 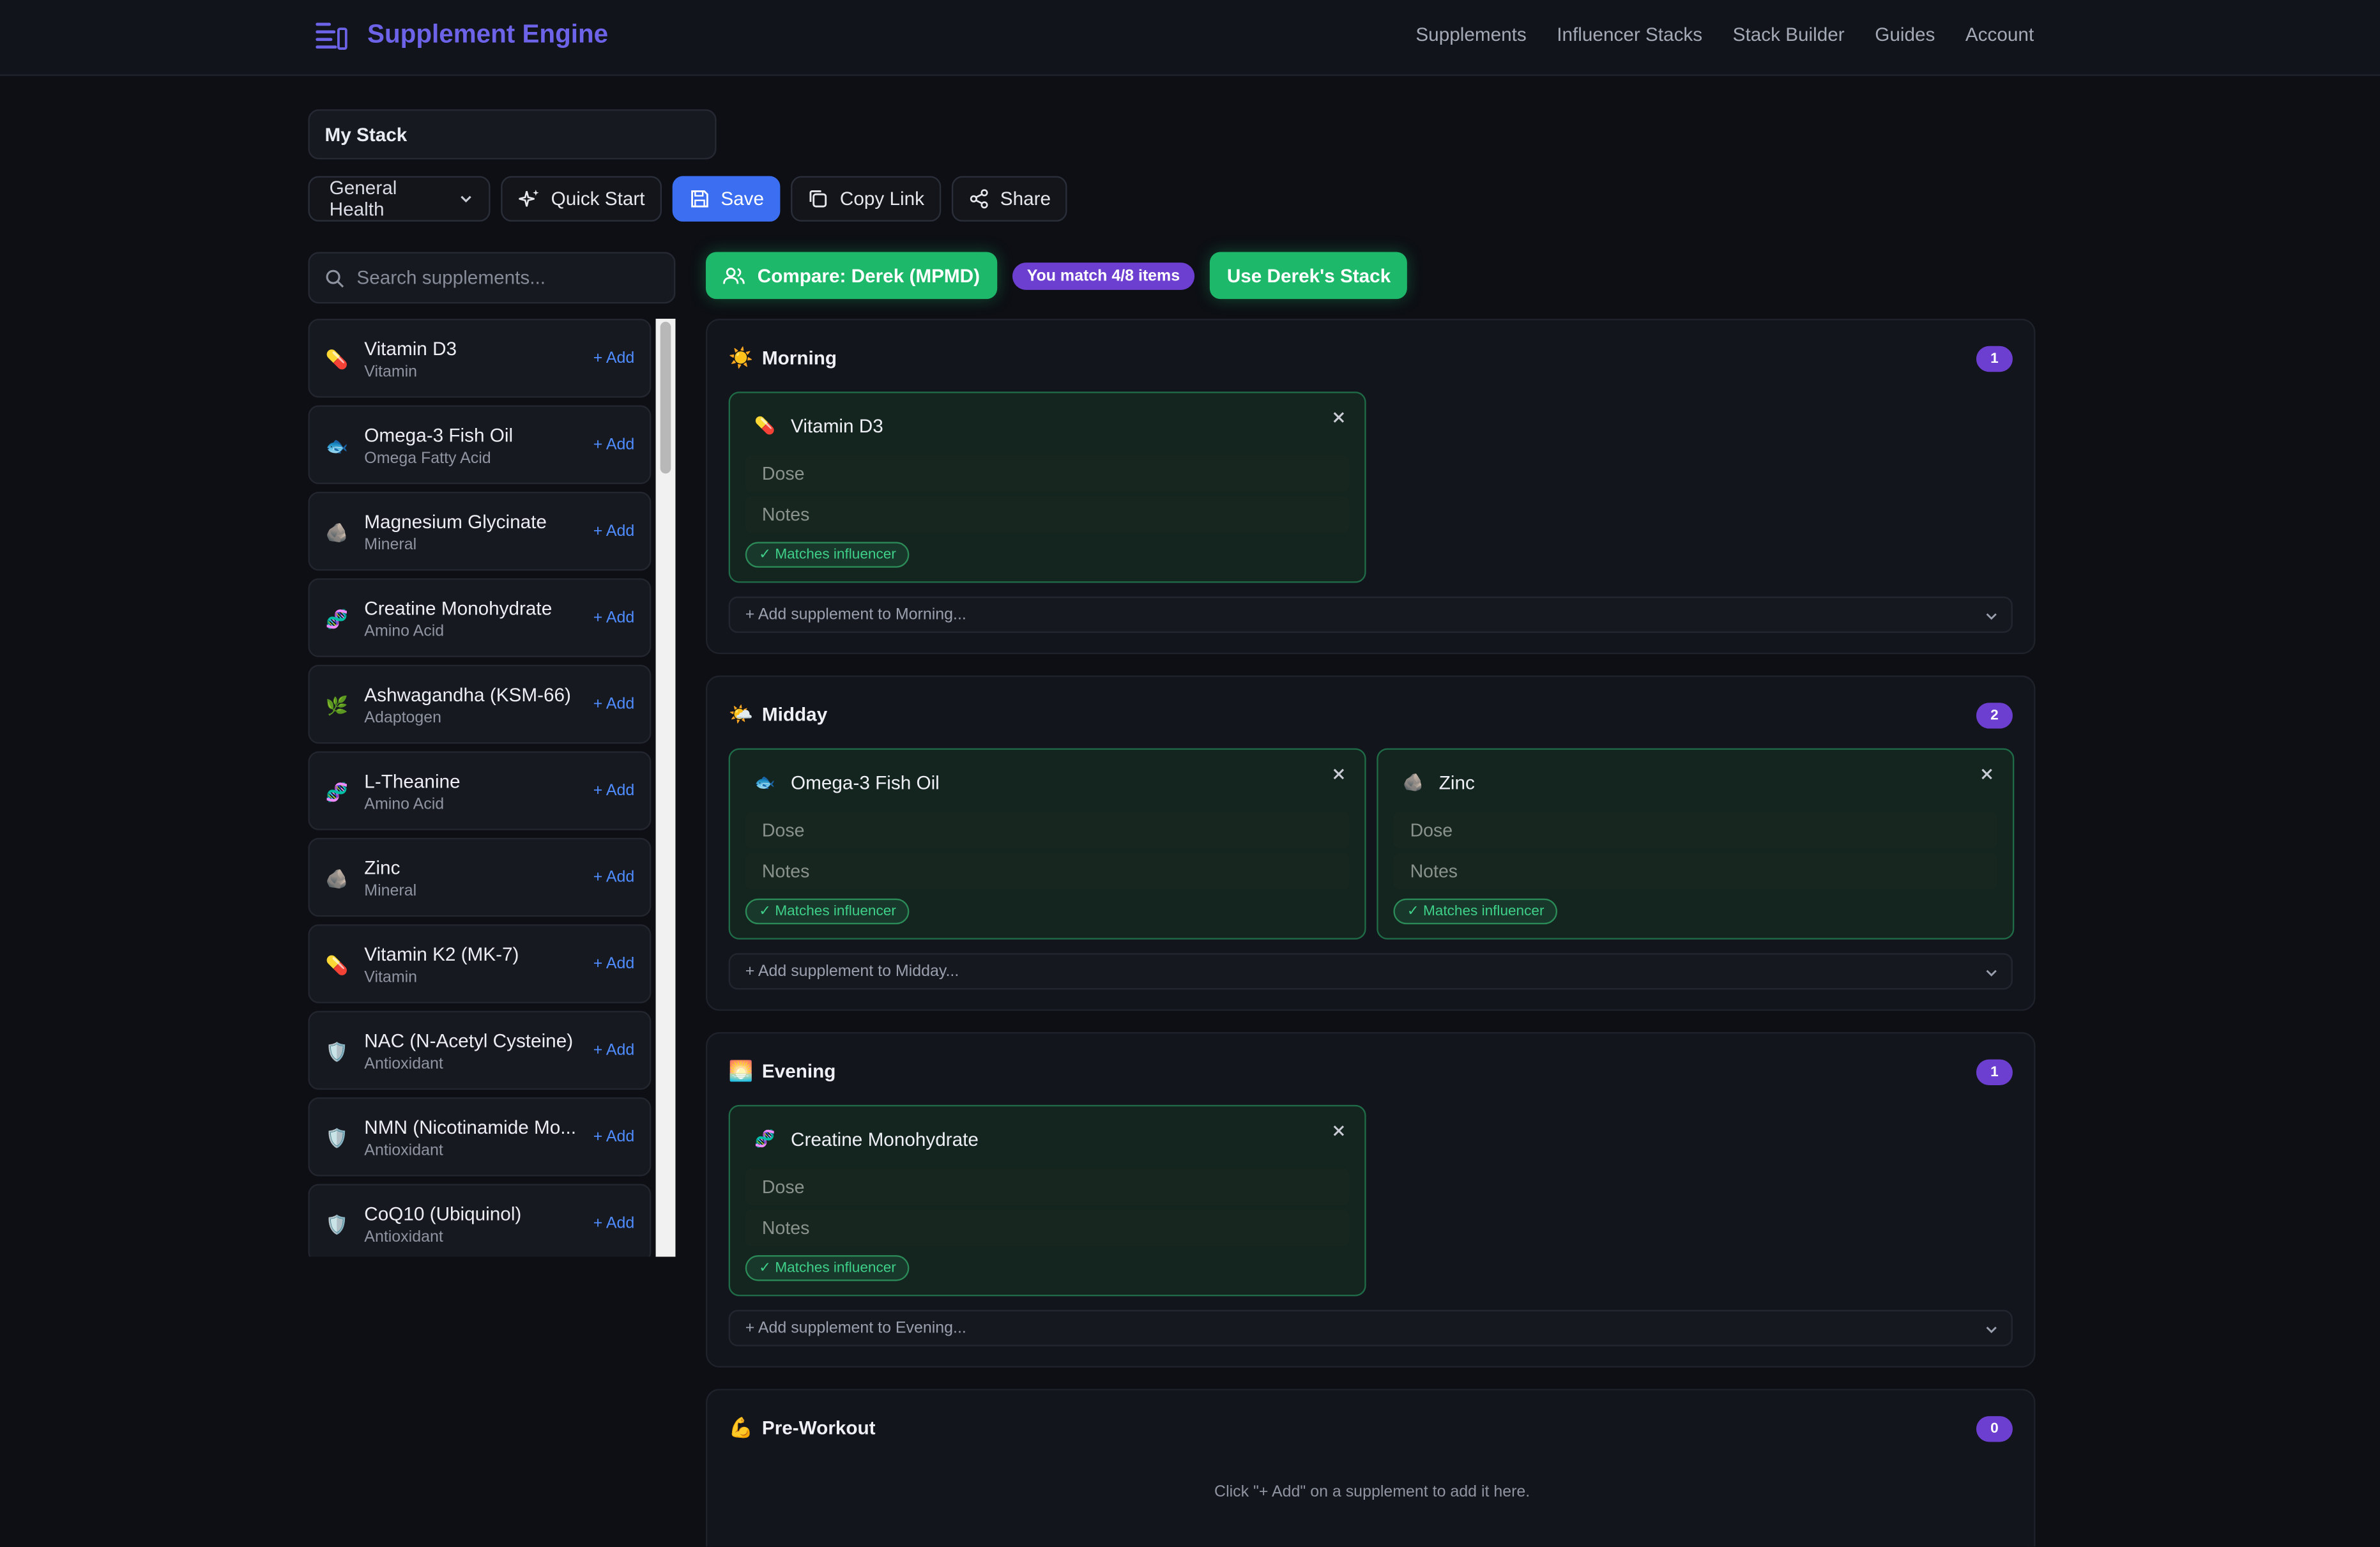 What do you see at coordinates (335, 278) in the screenshot?
I see `search-icon` at bounding box center [335, 278].